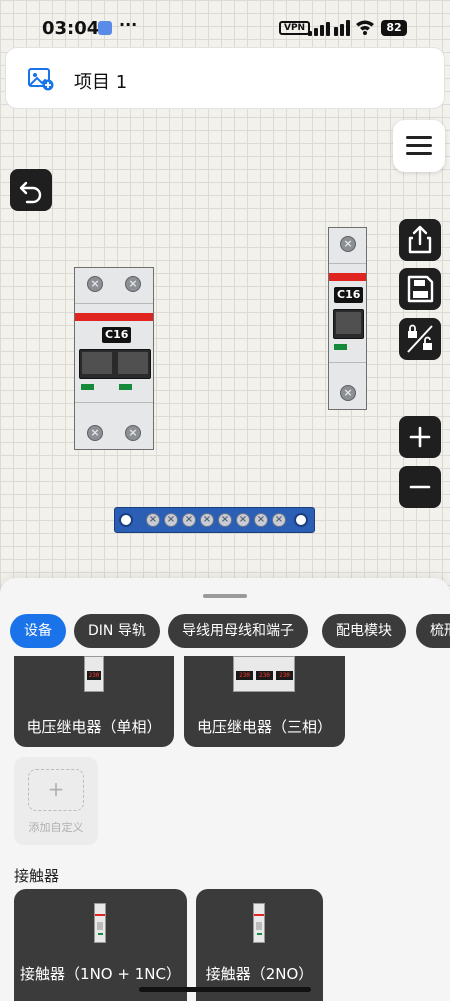  I want to click on share-button, so click(420, 240).